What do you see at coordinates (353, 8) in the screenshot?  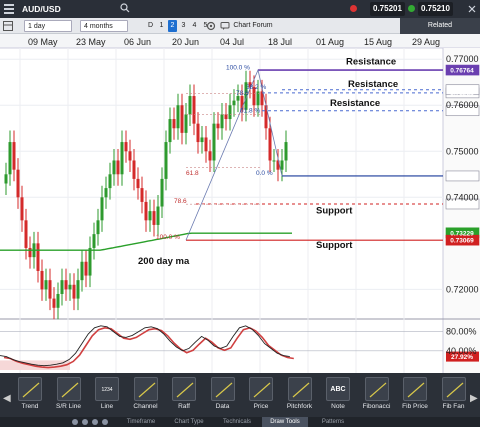 I see `sell-dot-icon` at bounding box center [353, 8].